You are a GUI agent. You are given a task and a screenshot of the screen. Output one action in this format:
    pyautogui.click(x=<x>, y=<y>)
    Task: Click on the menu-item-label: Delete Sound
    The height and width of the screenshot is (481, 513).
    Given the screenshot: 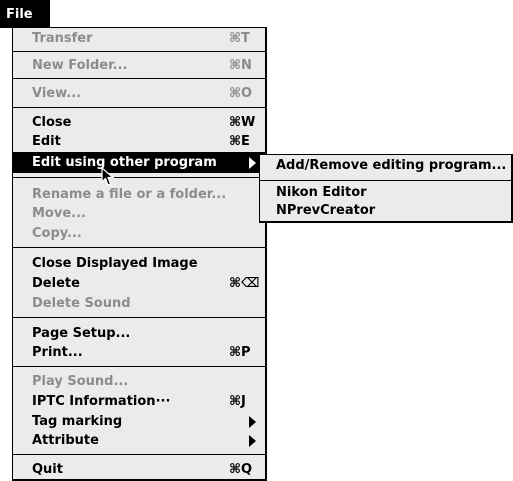 What is the action you would take?
    pyautogui.click(x=81, y=303)
    